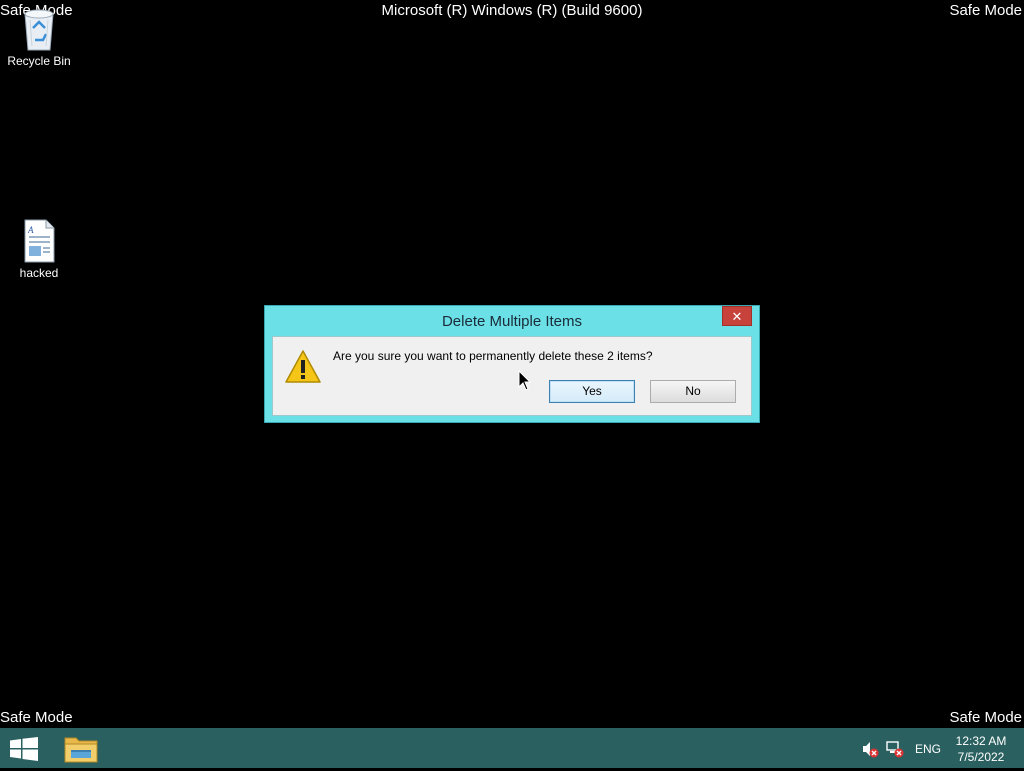 The image size is (1024, 771). Describe the element at coordinates (36, 717) in the screenshot. I see `safe-mode-label-bottom-left: Safe Mode` at that location.